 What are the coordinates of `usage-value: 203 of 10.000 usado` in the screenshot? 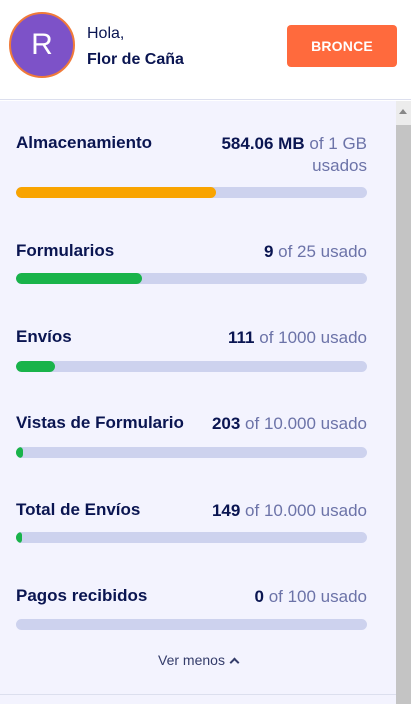 It's located at (289, 424).